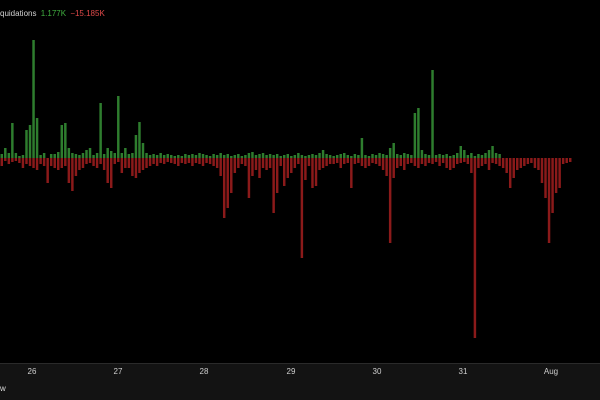  Describe the element at coordinates (3, 388) in the screenshot. I see `bottom-tab: w` at that location.